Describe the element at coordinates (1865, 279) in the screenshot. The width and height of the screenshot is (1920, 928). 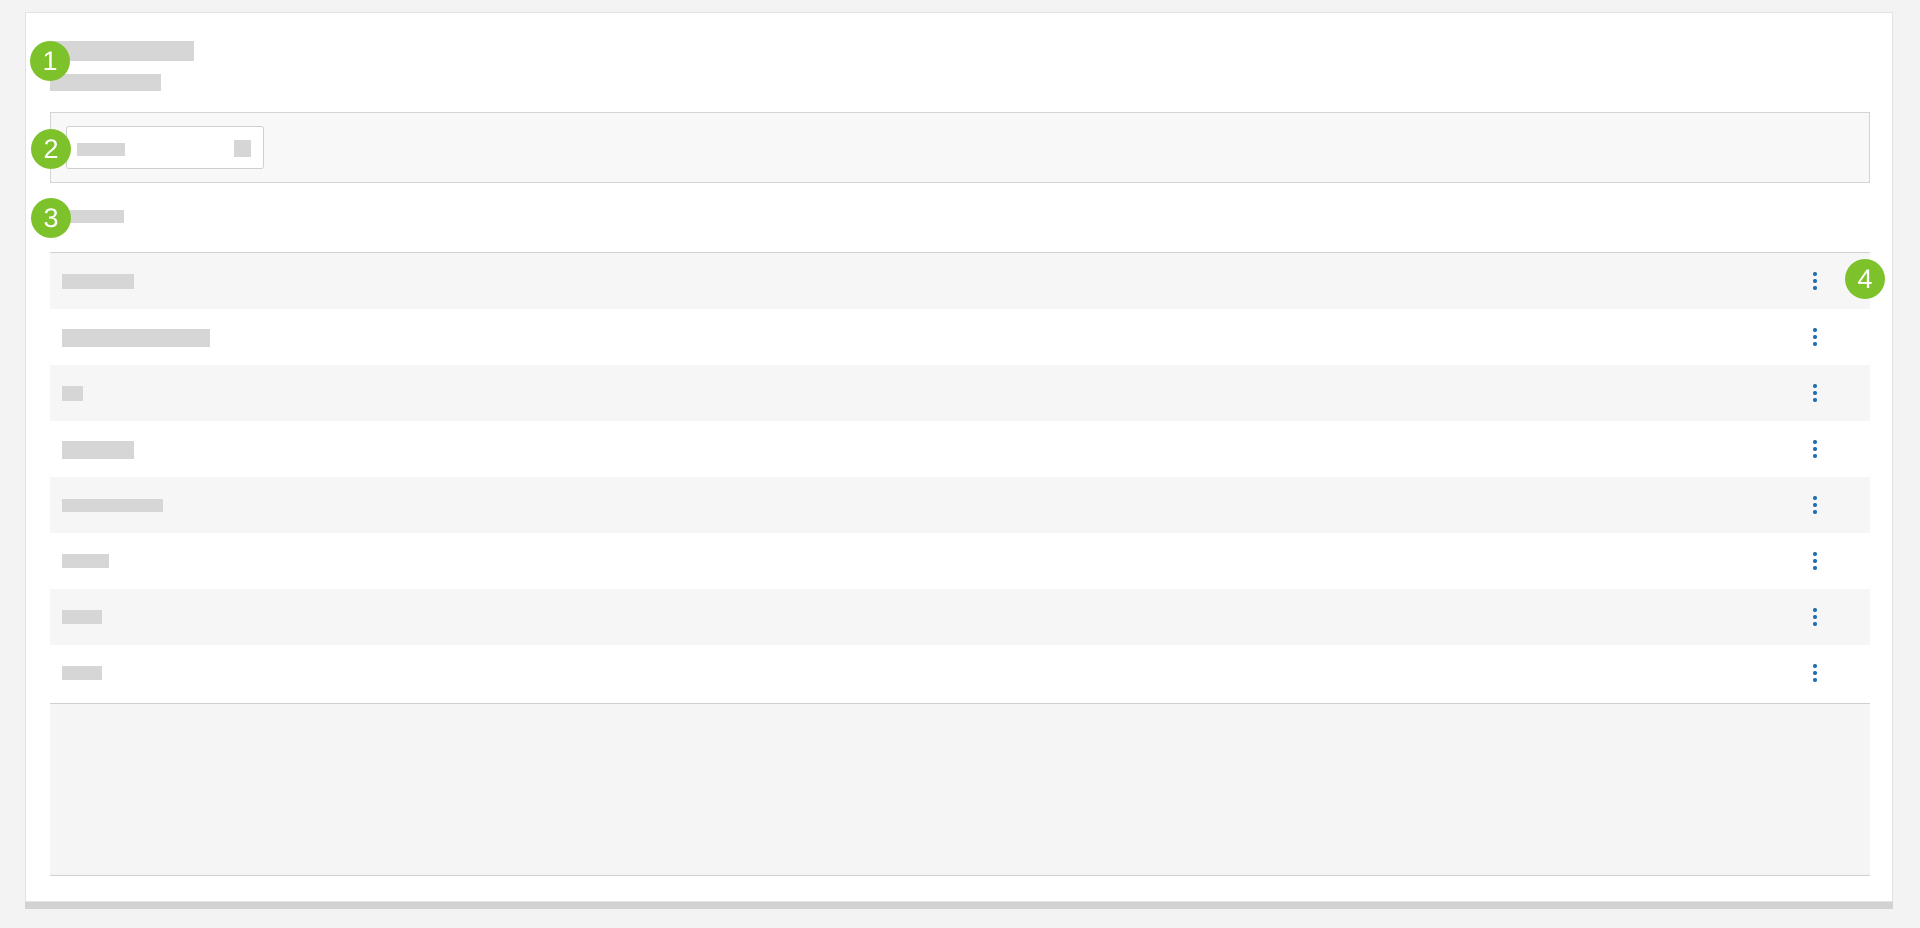
I see `callout-badge-4: 4` at that location.